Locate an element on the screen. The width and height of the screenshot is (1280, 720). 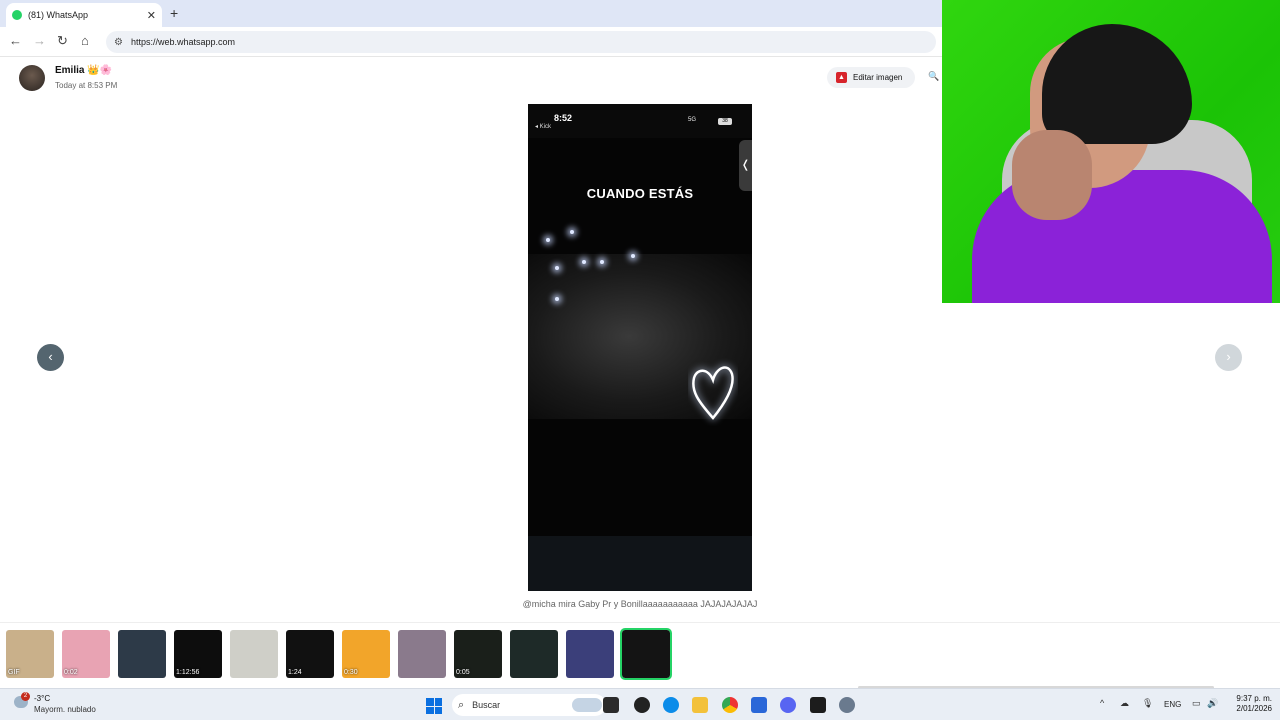
address-bar: ⚙ https://web.whatsapp.com is located at coordinates (521, 42).